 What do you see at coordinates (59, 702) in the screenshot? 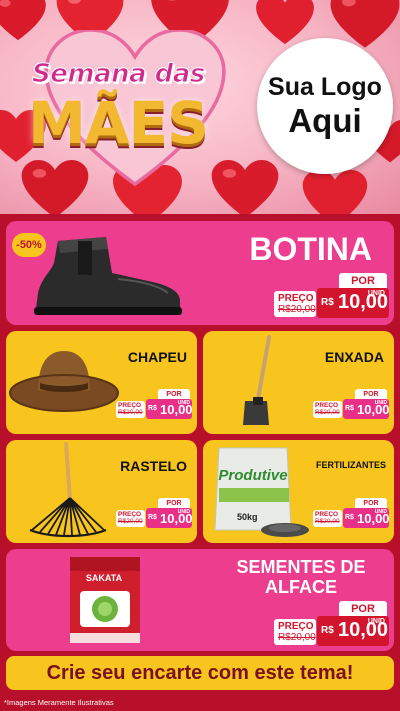
I see `disclaimer-note: *Imagens Meramente Ilustrativas` at bounding box center [59, 702].